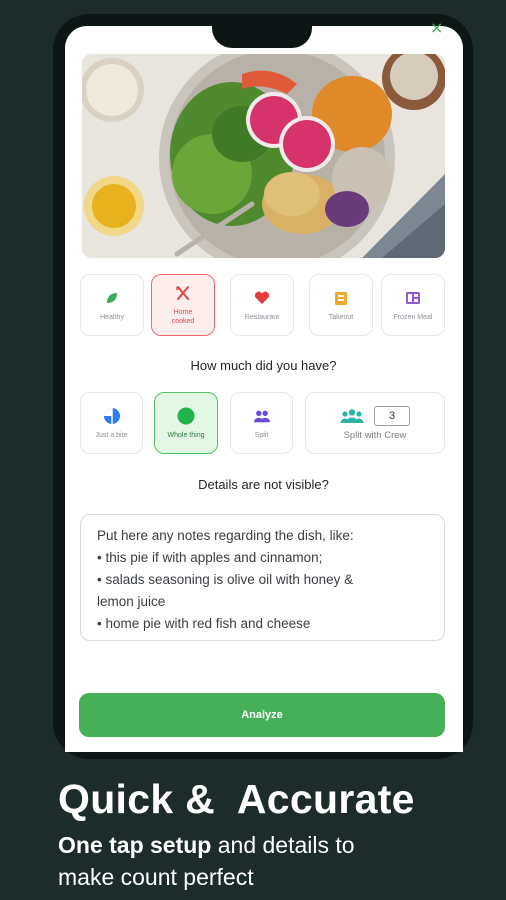 Image resolution: width=506 pixels, height=900 pixels. Describe the element at coordinates (262, 715) in the screenshot. I see `analyze-button: Analyze` at that location.